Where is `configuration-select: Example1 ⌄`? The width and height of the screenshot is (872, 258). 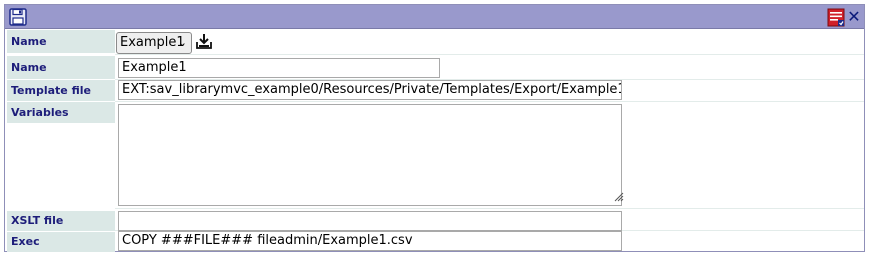
configuration-select: Example1 ⌄ is located at coordinates (154, 43).